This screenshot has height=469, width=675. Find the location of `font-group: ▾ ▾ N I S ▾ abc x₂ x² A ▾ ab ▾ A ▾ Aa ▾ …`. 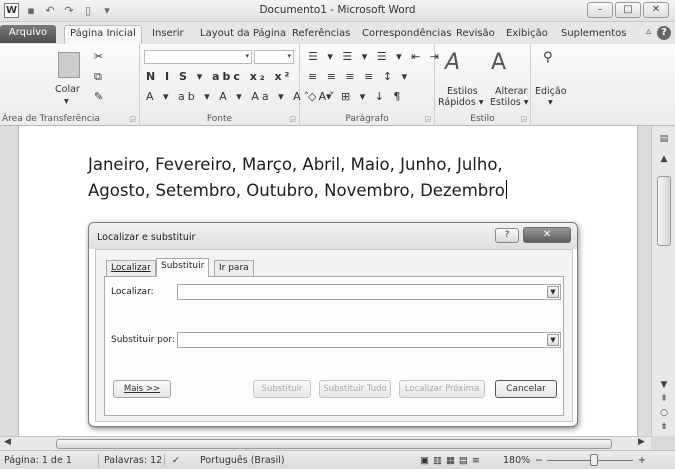

font-group: ▾ ▾ N I S ▾ abc x₂ x² A ▾ ab ▾ A ▾ Aa ▾ … is located at coordinates (237, 85).